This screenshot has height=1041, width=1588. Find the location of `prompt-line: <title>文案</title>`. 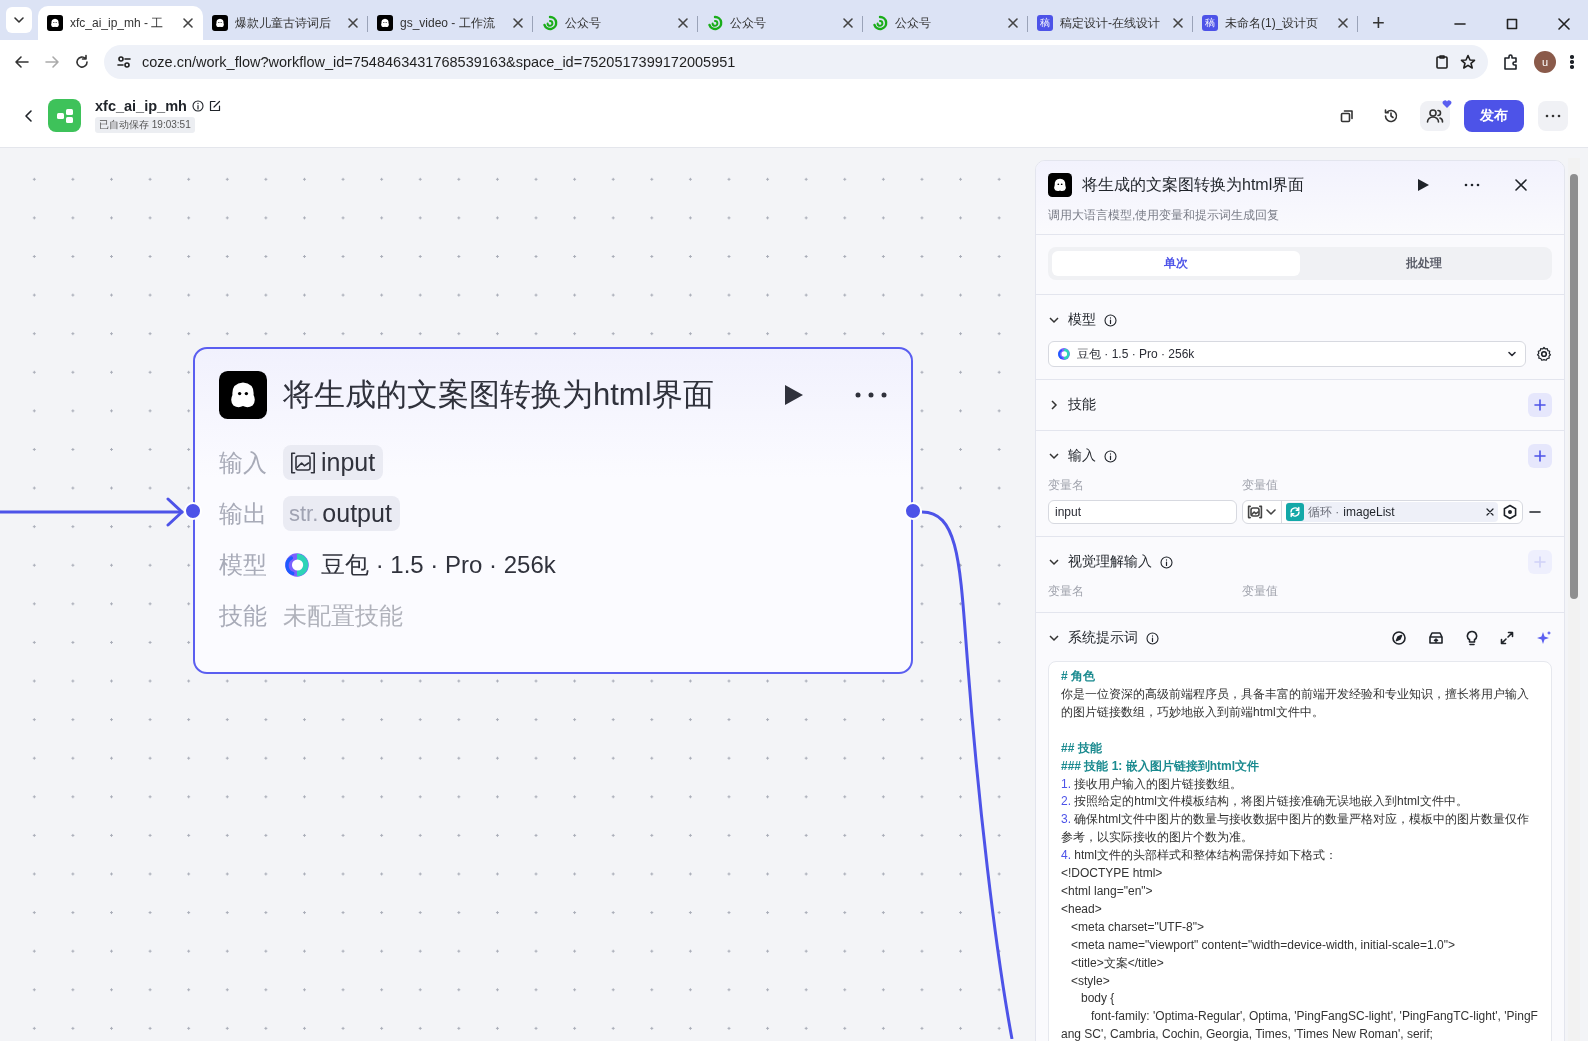

prompt-line: <title>文案</title> is located at coordinates (1117, 963).